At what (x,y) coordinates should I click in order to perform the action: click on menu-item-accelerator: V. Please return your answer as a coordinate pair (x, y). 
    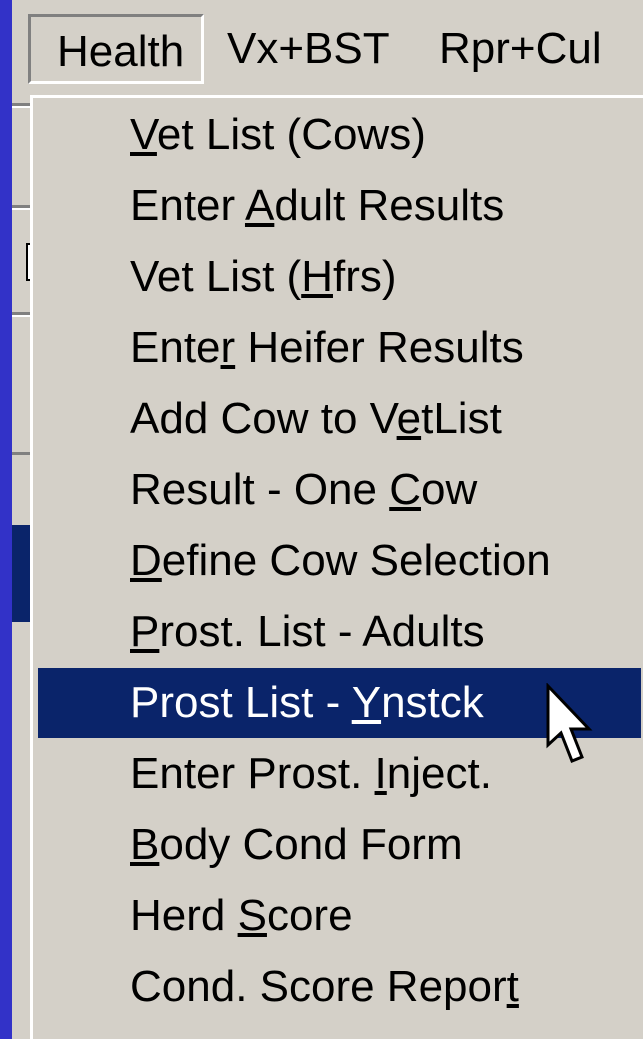
    Looking at the image, I should click on (143, 134).